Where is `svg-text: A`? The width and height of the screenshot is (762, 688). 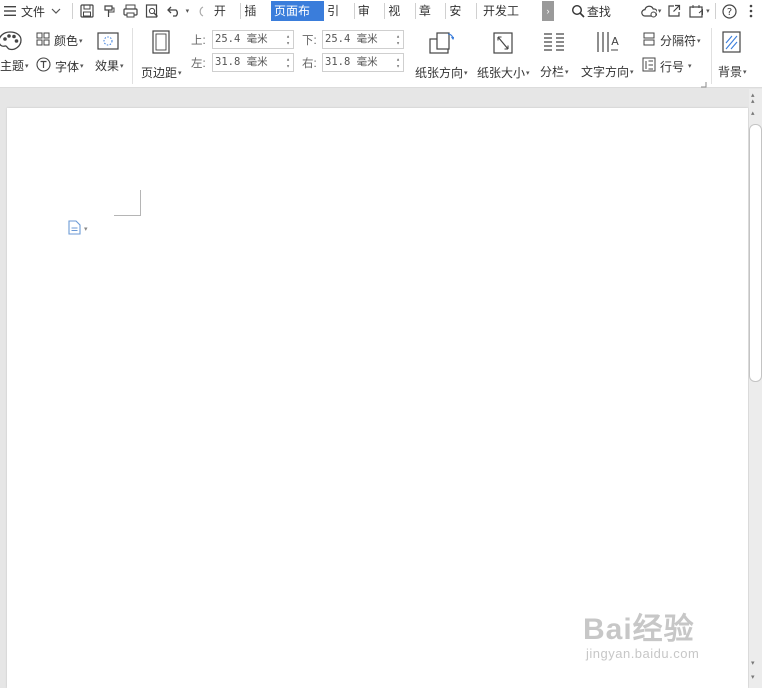
svg-text: A is located at coordinates (616, 41).